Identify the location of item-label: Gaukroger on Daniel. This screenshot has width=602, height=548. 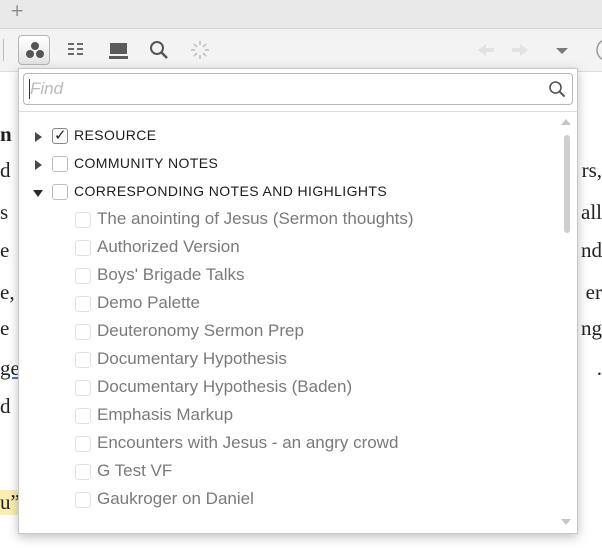
(175, 498).